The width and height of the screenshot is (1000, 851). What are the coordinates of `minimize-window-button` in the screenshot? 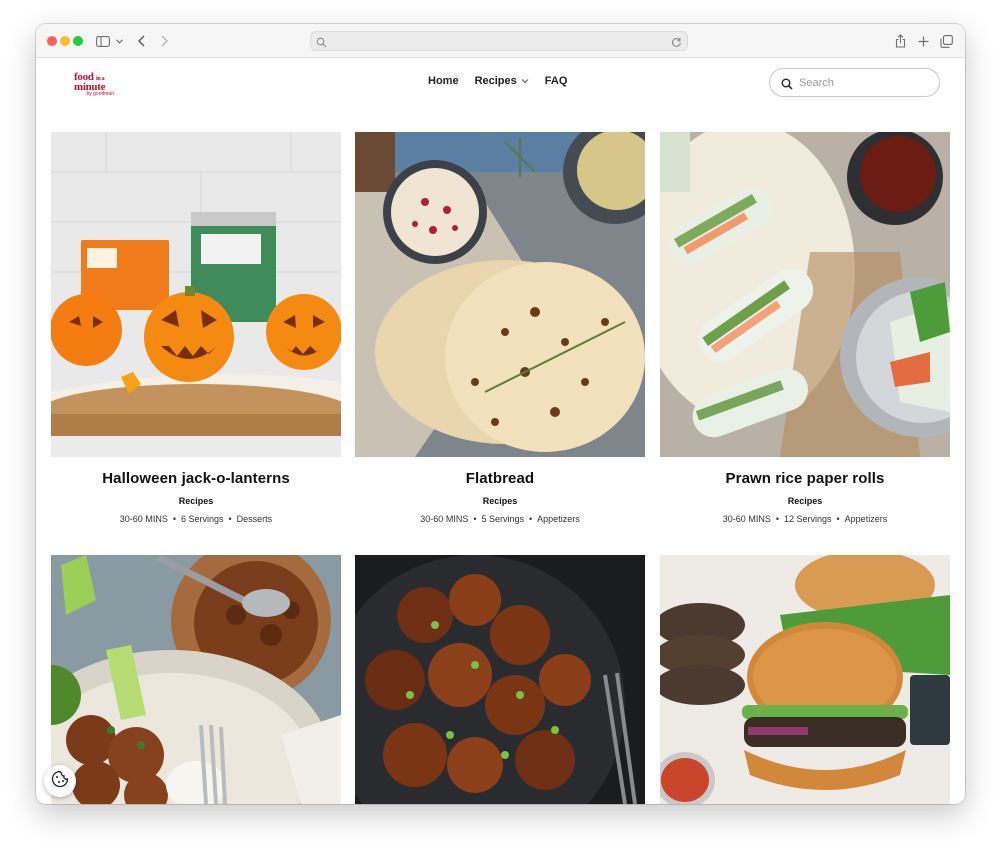 It's located at (65, 41).